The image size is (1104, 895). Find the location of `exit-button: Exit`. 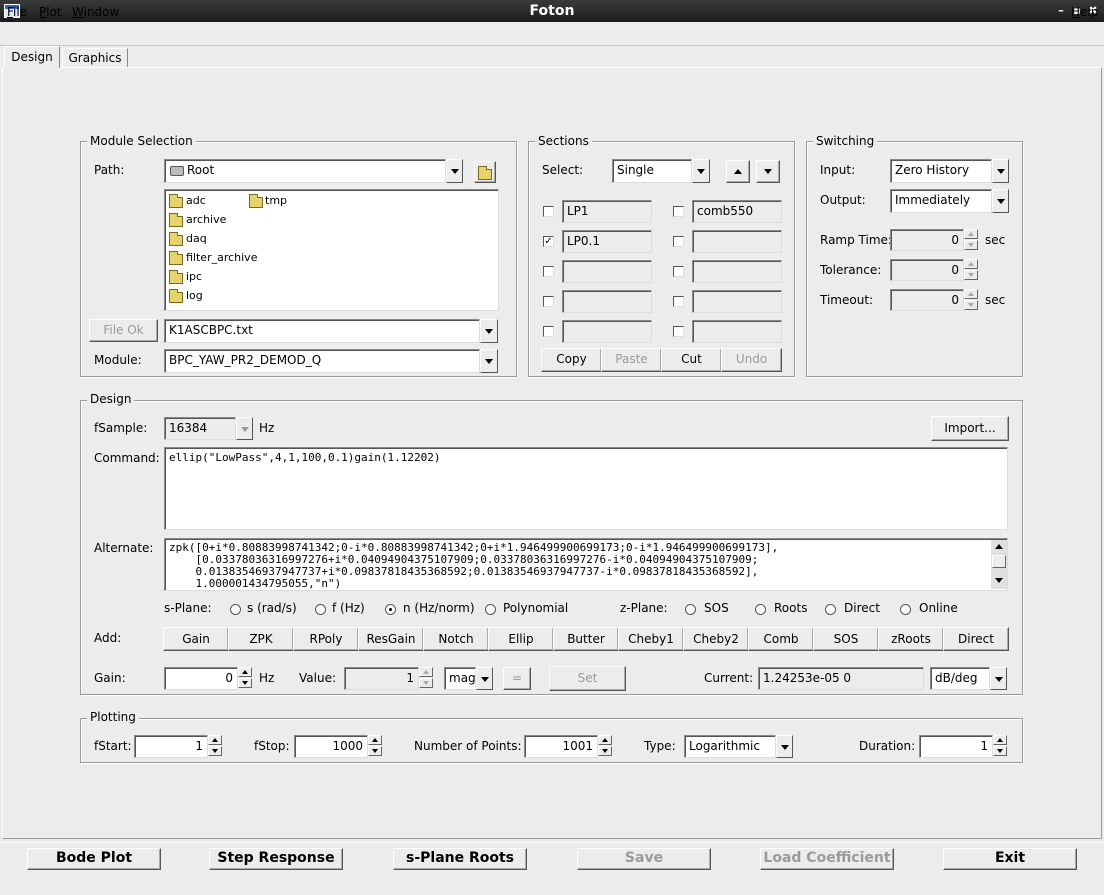

exit-button: Exit is located at coordinates (1010, 859).